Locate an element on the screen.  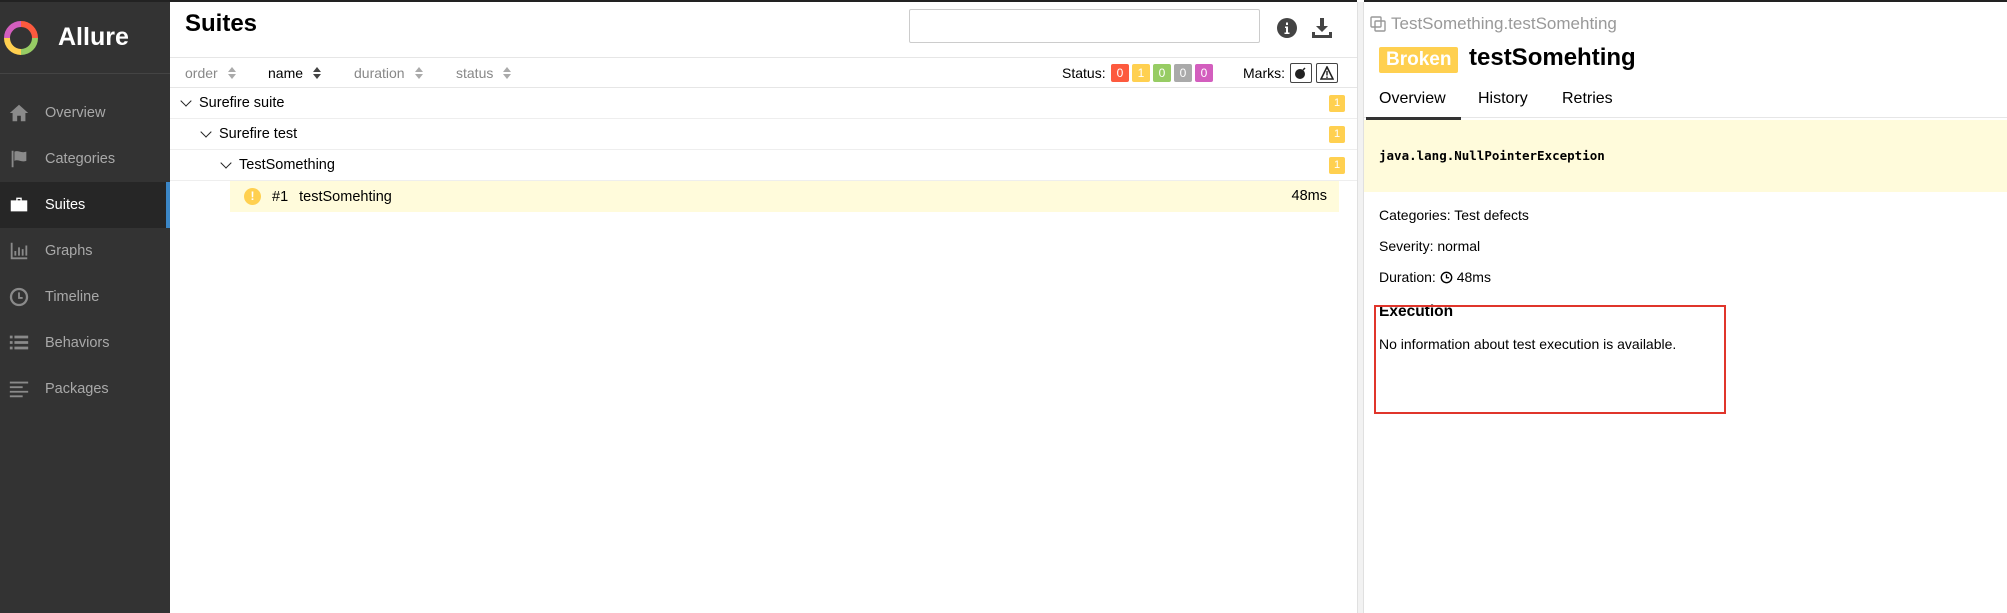
sort-label: name is located at coordinates (286, 73).